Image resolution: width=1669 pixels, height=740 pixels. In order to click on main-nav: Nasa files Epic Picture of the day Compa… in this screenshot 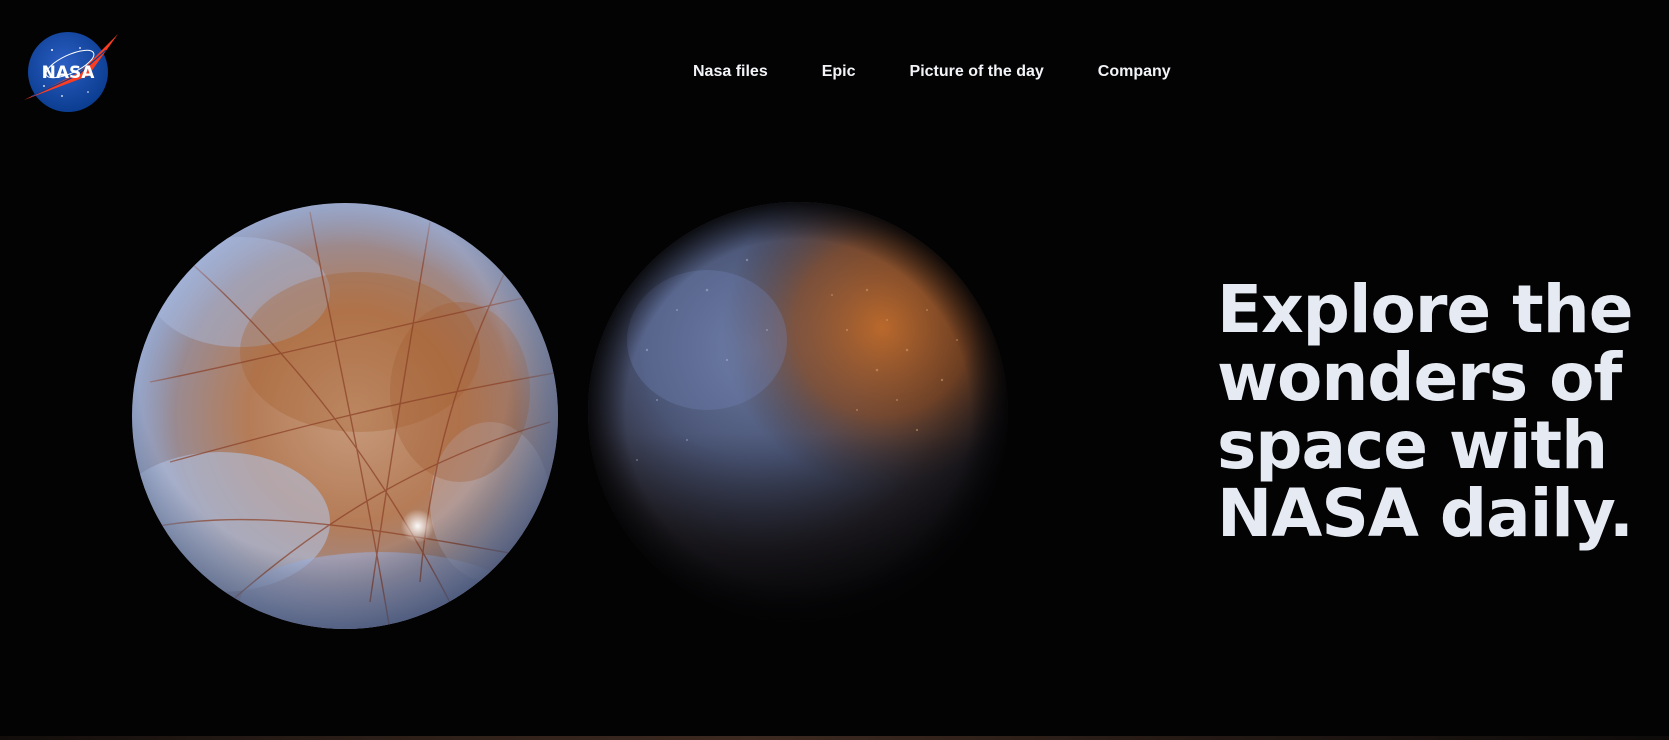, I will do `click(932, 72)`.